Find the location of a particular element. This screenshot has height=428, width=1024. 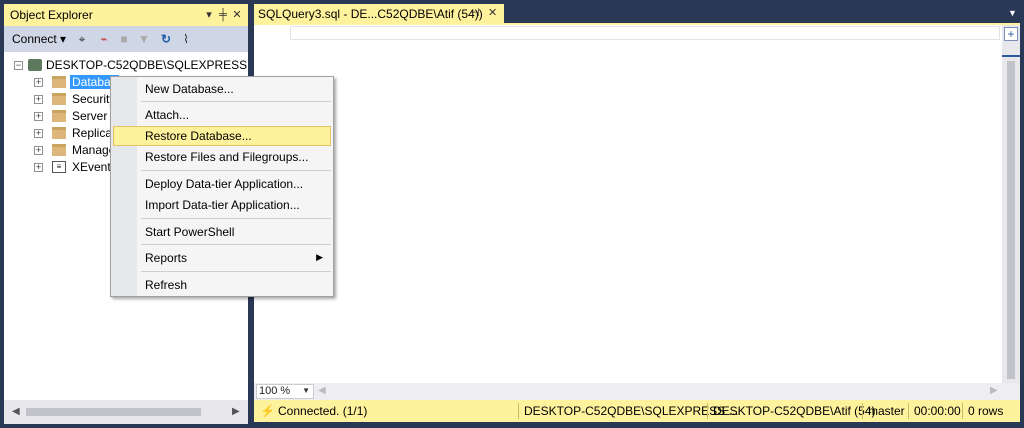

filter-icon: ▼ is located at coordinates (144, 39).